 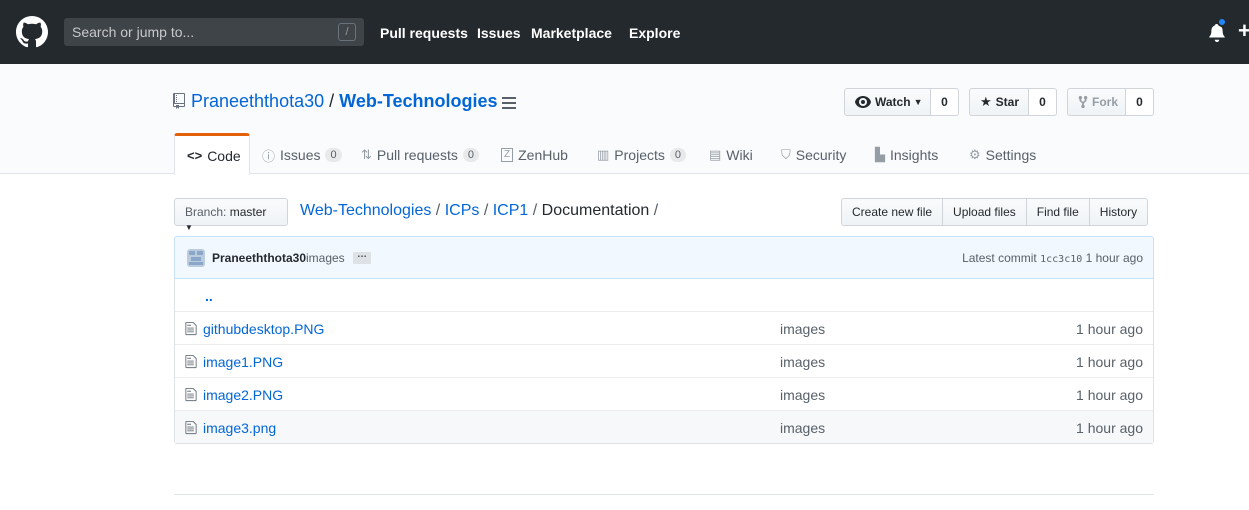 I want to click on tab-projects-label: Projects, so click(x=639, y=155).